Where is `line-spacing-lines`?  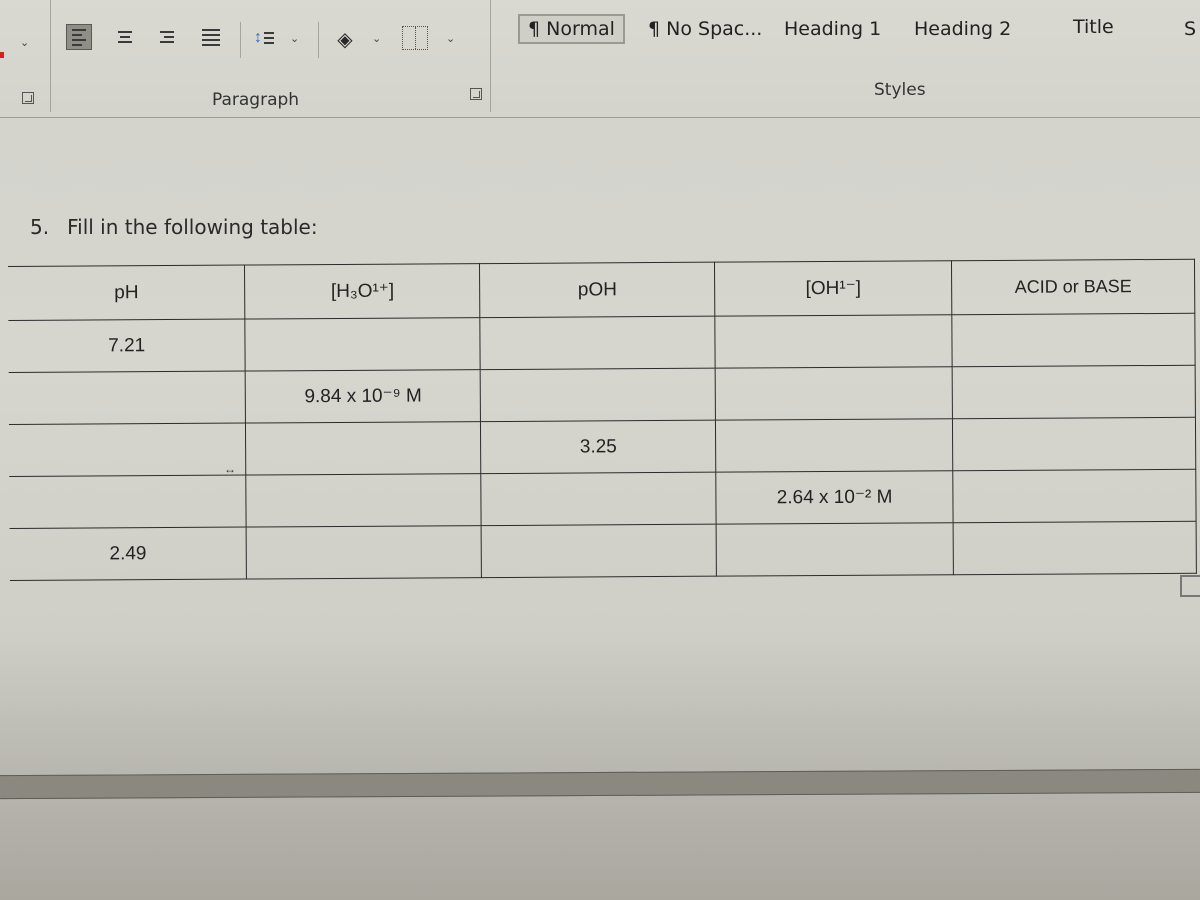 line-spacing-lines is located at coordinates (269, 38).